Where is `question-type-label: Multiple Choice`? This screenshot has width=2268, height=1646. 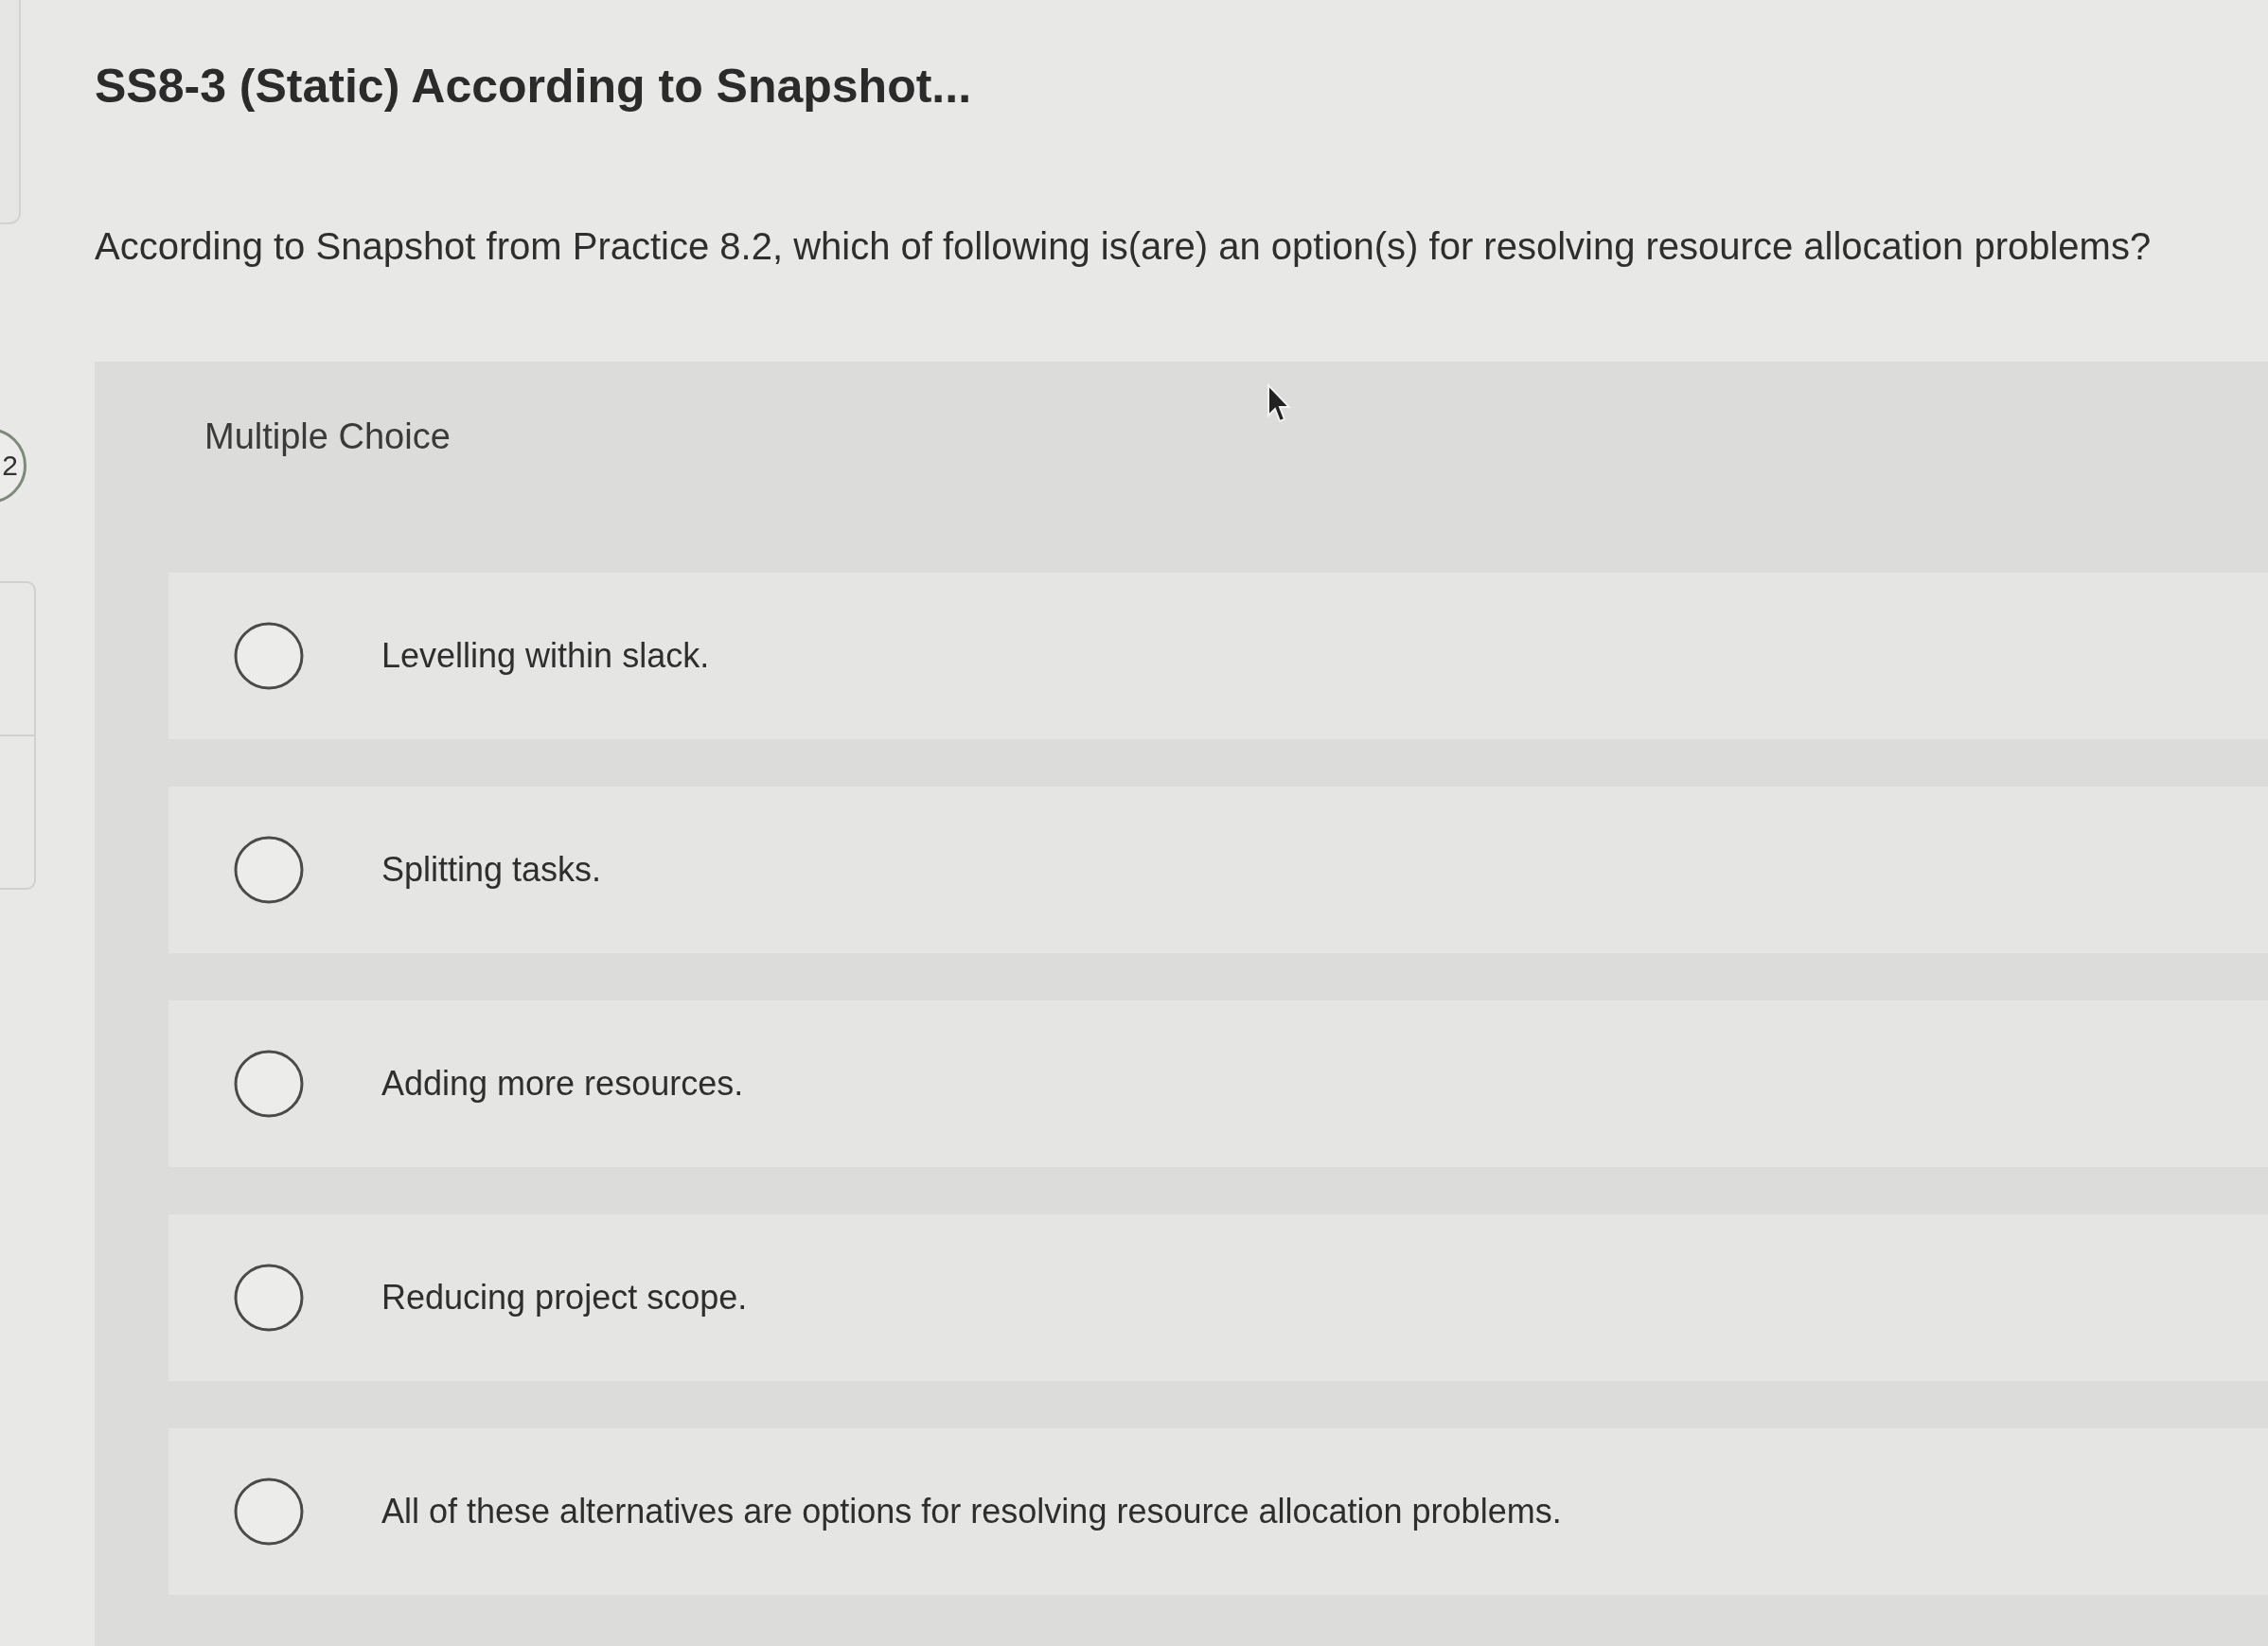 question-type-label: Multiple Choice is located at coordinates (327, 436).